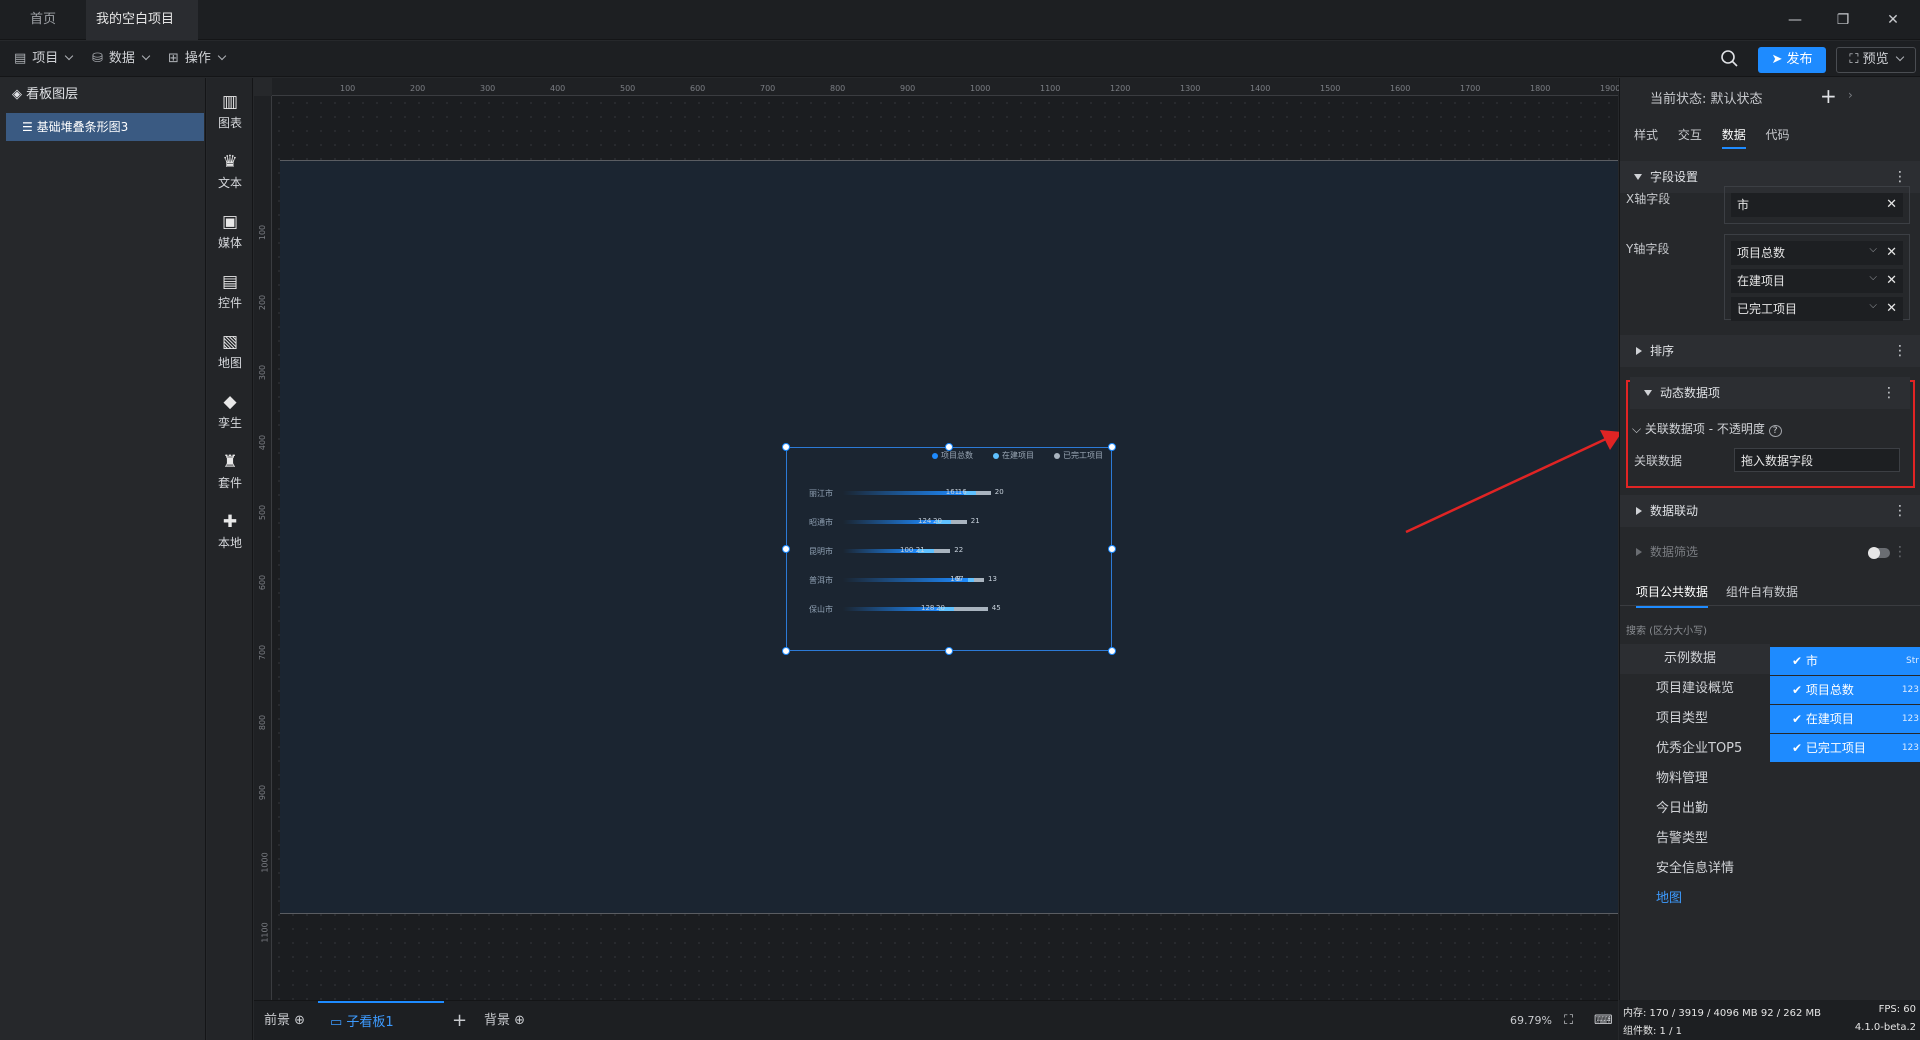 Image resolution: width=1920 pixels, height=1040 pixels. What do you see at coordinates (1879, 553) in the screenshot?
I see `filter-toggle` at bounding box center [1879, 553].